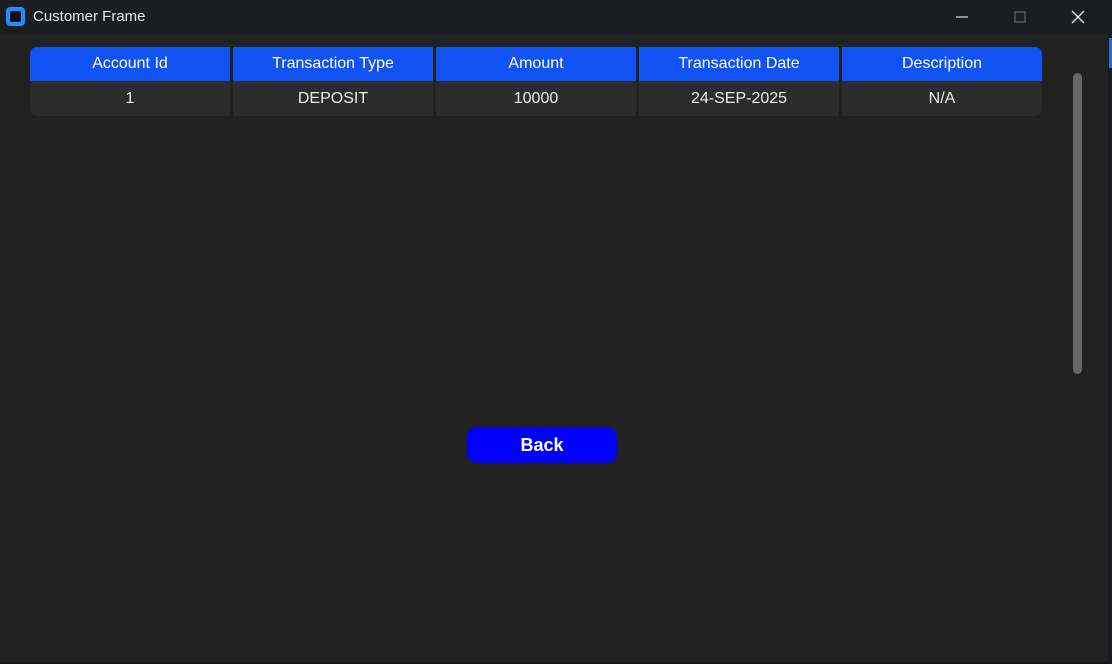 The image size is (1112, 664). What do you see at coordinates (542, 445) in the screenshot?
I see `back-button: Back` at bounding box center [542, 445].